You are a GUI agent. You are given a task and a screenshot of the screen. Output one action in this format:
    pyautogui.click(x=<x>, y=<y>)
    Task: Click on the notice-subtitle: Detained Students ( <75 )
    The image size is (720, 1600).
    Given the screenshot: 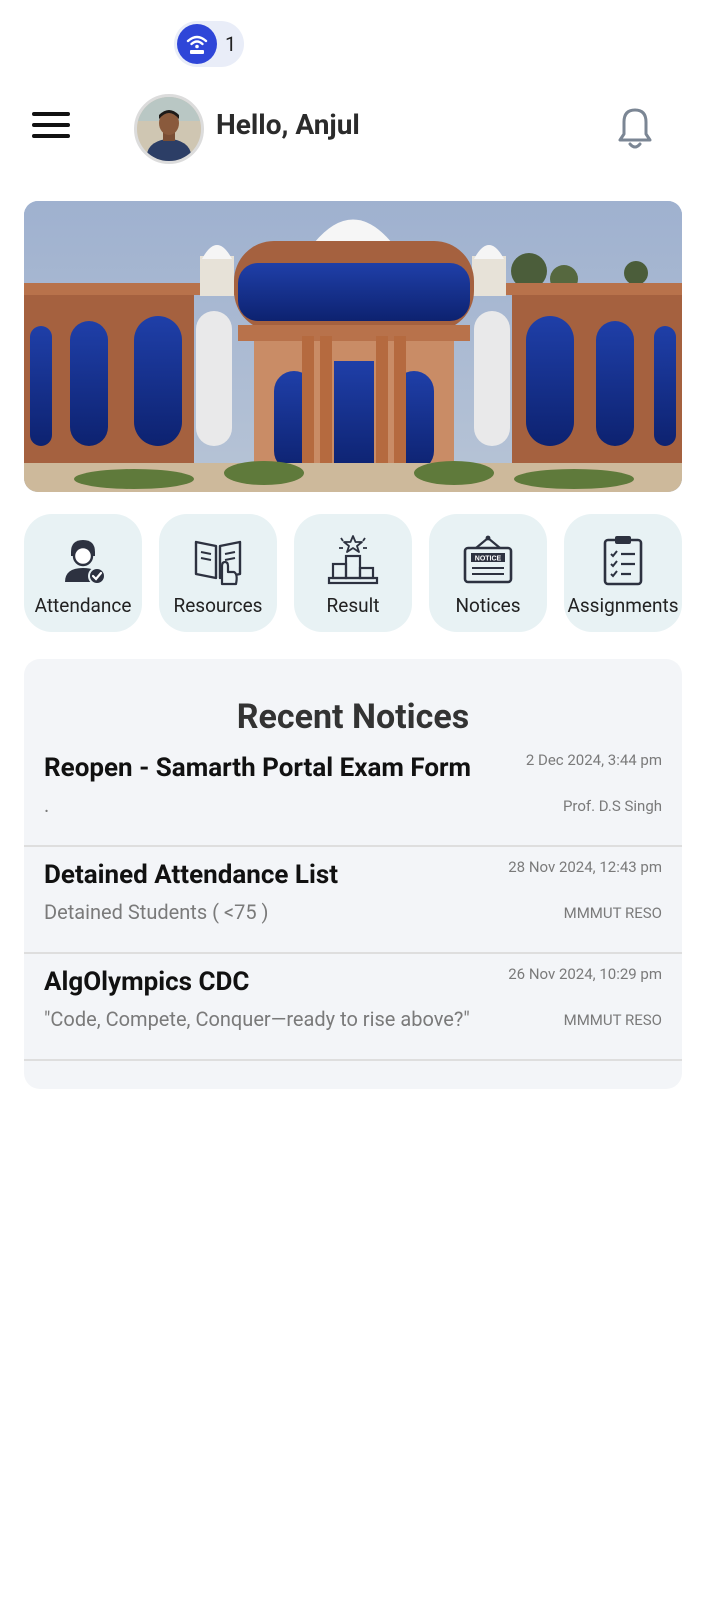 What is the action you would take?
    pyautogui.click(x=156, y=912)
    